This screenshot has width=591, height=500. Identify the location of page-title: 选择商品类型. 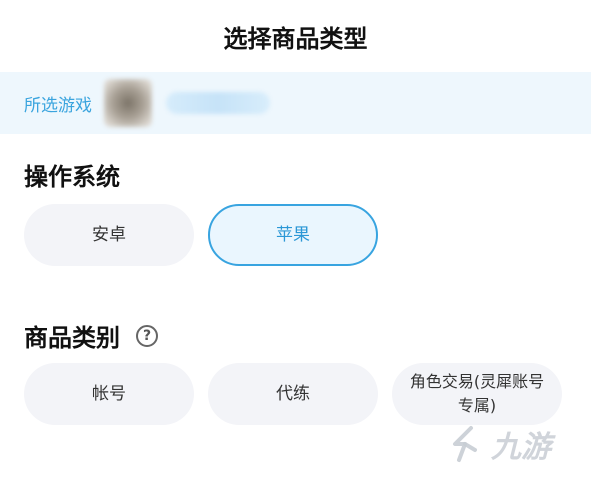
(295, 38).